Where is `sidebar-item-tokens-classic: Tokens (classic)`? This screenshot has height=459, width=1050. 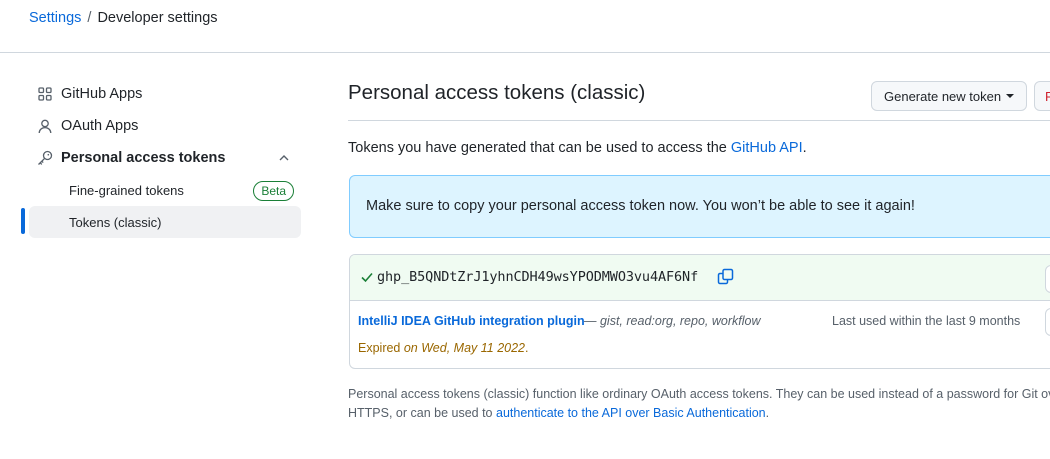 sidebar-item-tokens-classic: Tokens (classic) is located at coordinates (161, 222).